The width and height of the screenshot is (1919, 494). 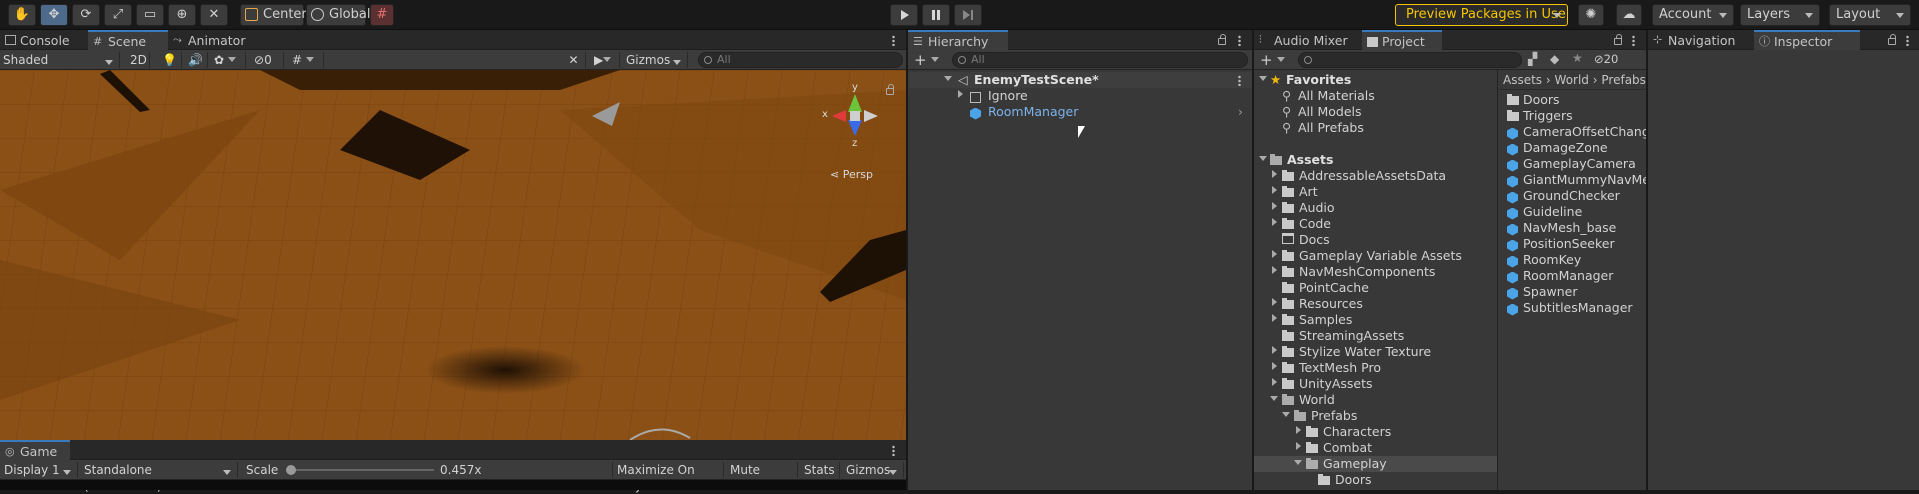 What do you see at coordinates (762, 477) in the screenshot?
I see `mute-audio-toggle: Mute Audio` at bounding box center [762, 477].